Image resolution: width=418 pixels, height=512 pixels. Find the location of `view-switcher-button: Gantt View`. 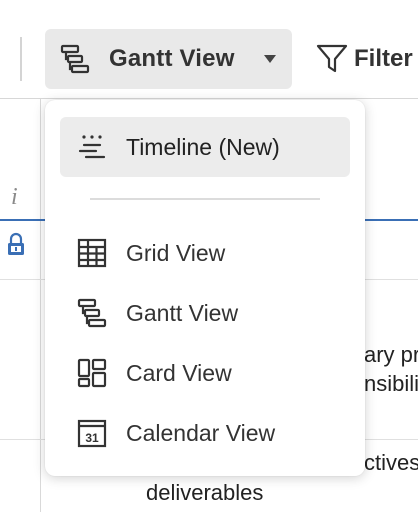

view-switcher-button: Gantt View is located at coordinates (168, 59).